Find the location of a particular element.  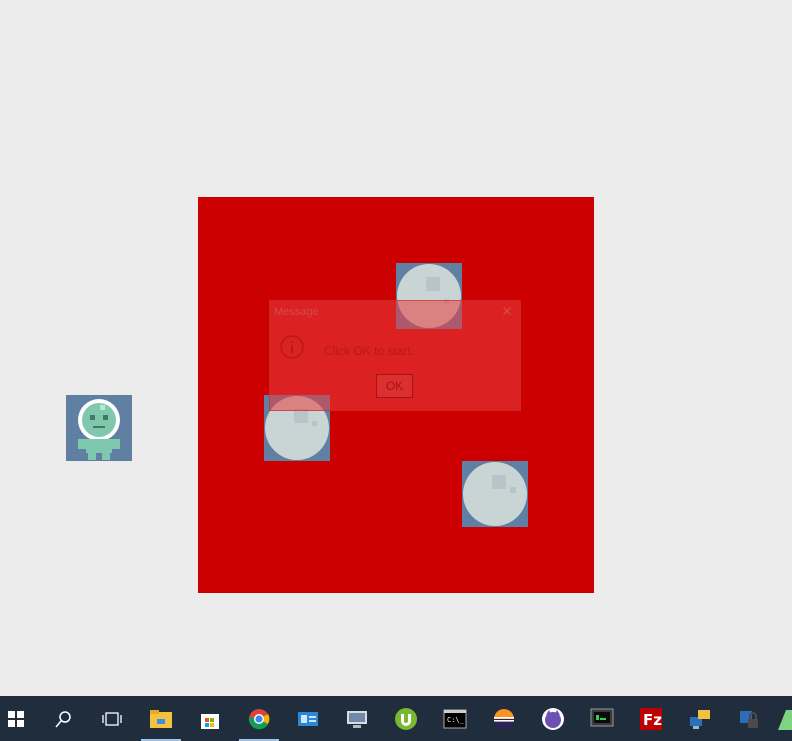

ok-button: OK is located at coordinates (394, 386).